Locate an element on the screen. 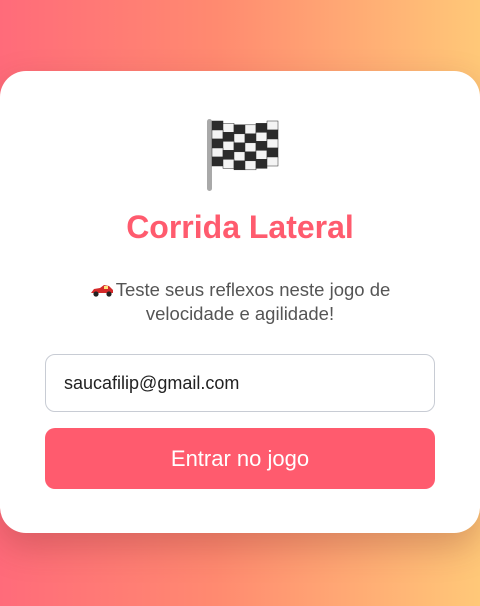  race-car-icon is located at coordinates (101, 291).